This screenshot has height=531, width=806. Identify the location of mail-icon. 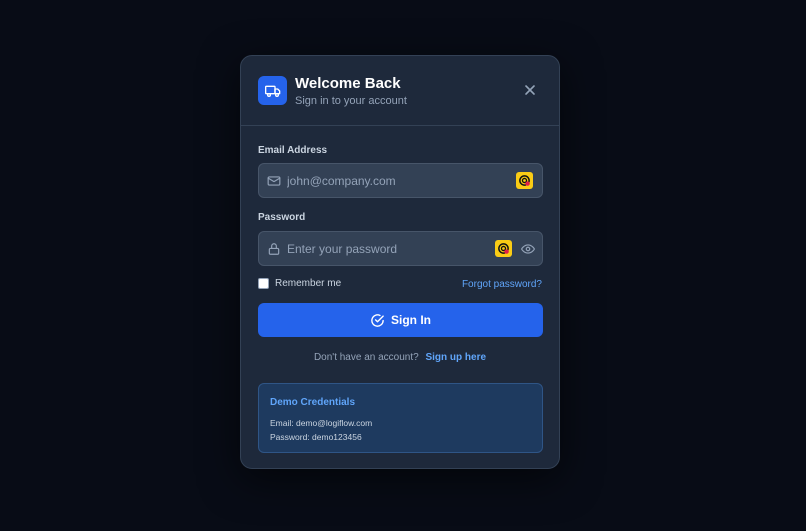
(274, 181).